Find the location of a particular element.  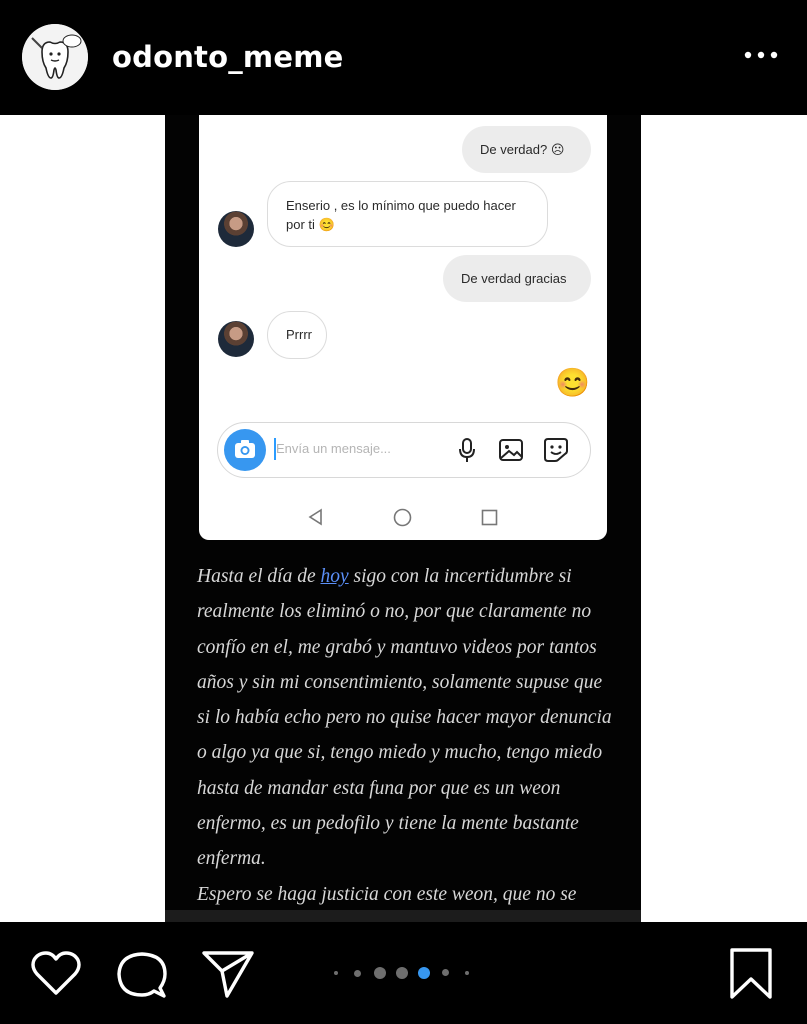

username: odonto_meme is located at coordinates (228, 57).